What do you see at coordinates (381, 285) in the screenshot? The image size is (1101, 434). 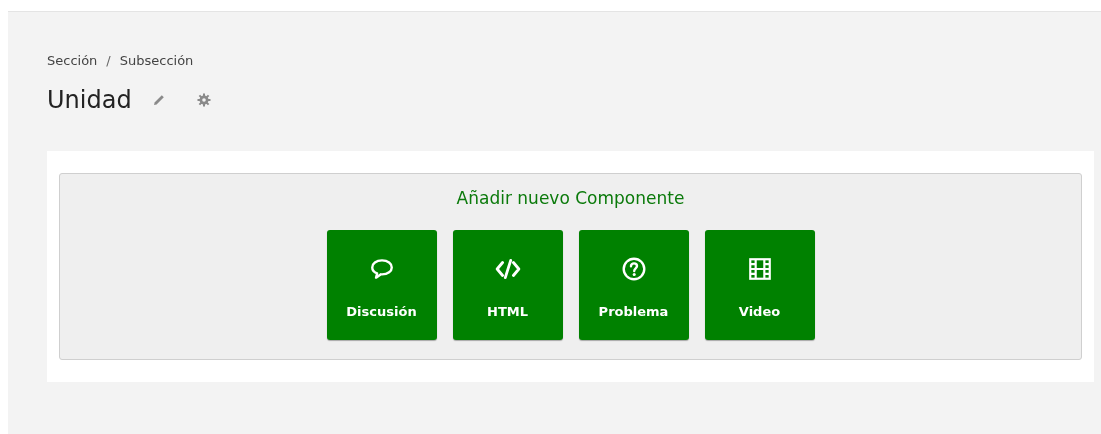 I see `component-button: Discusión` at bounding box center [381, 285].